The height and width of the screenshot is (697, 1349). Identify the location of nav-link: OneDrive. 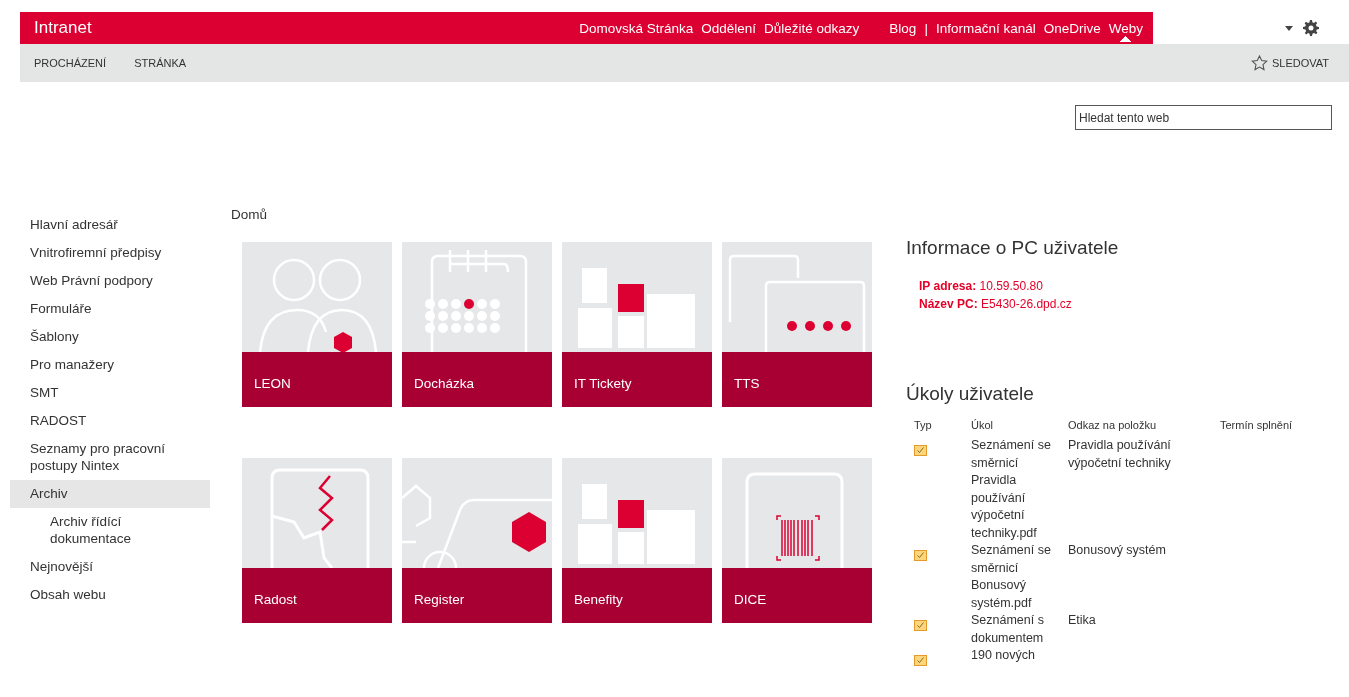
(1072, 28).